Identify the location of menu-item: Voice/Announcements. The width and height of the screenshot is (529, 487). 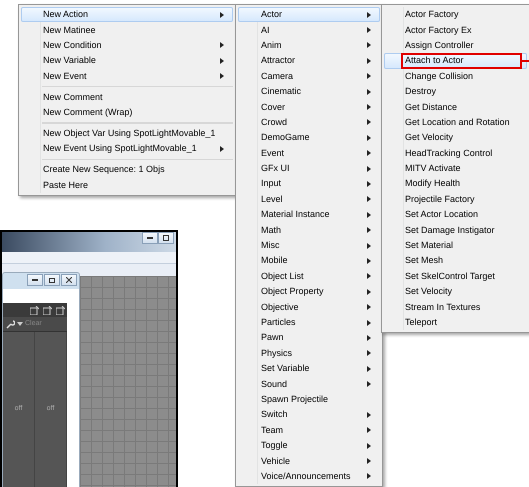
(309, 476).